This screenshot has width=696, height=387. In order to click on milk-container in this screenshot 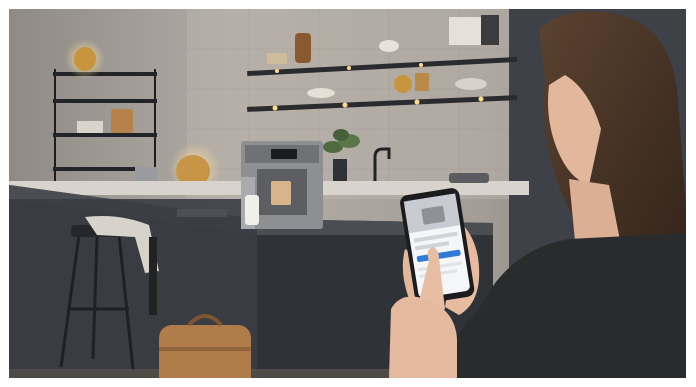, I will do `click(252, 210)`.